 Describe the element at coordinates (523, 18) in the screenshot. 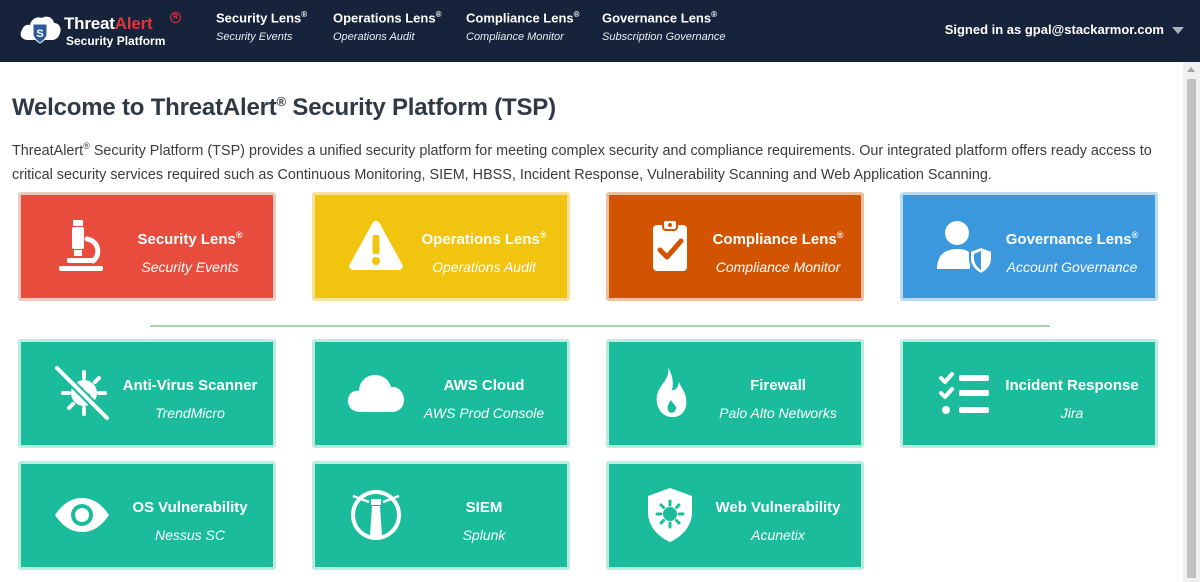

I see `nav-title: Compliance Lens®` at that location.